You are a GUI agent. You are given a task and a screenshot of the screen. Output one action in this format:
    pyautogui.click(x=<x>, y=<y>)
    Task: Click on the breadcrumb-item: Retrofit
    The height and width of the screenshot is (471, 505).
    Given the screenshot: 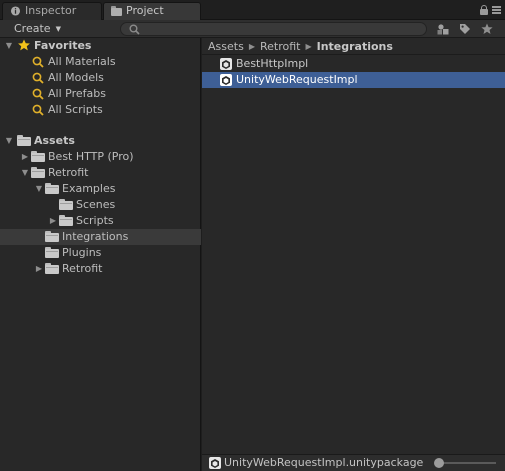 What is the action you would take?
    pyautogui.click(x=280, y=46)
    